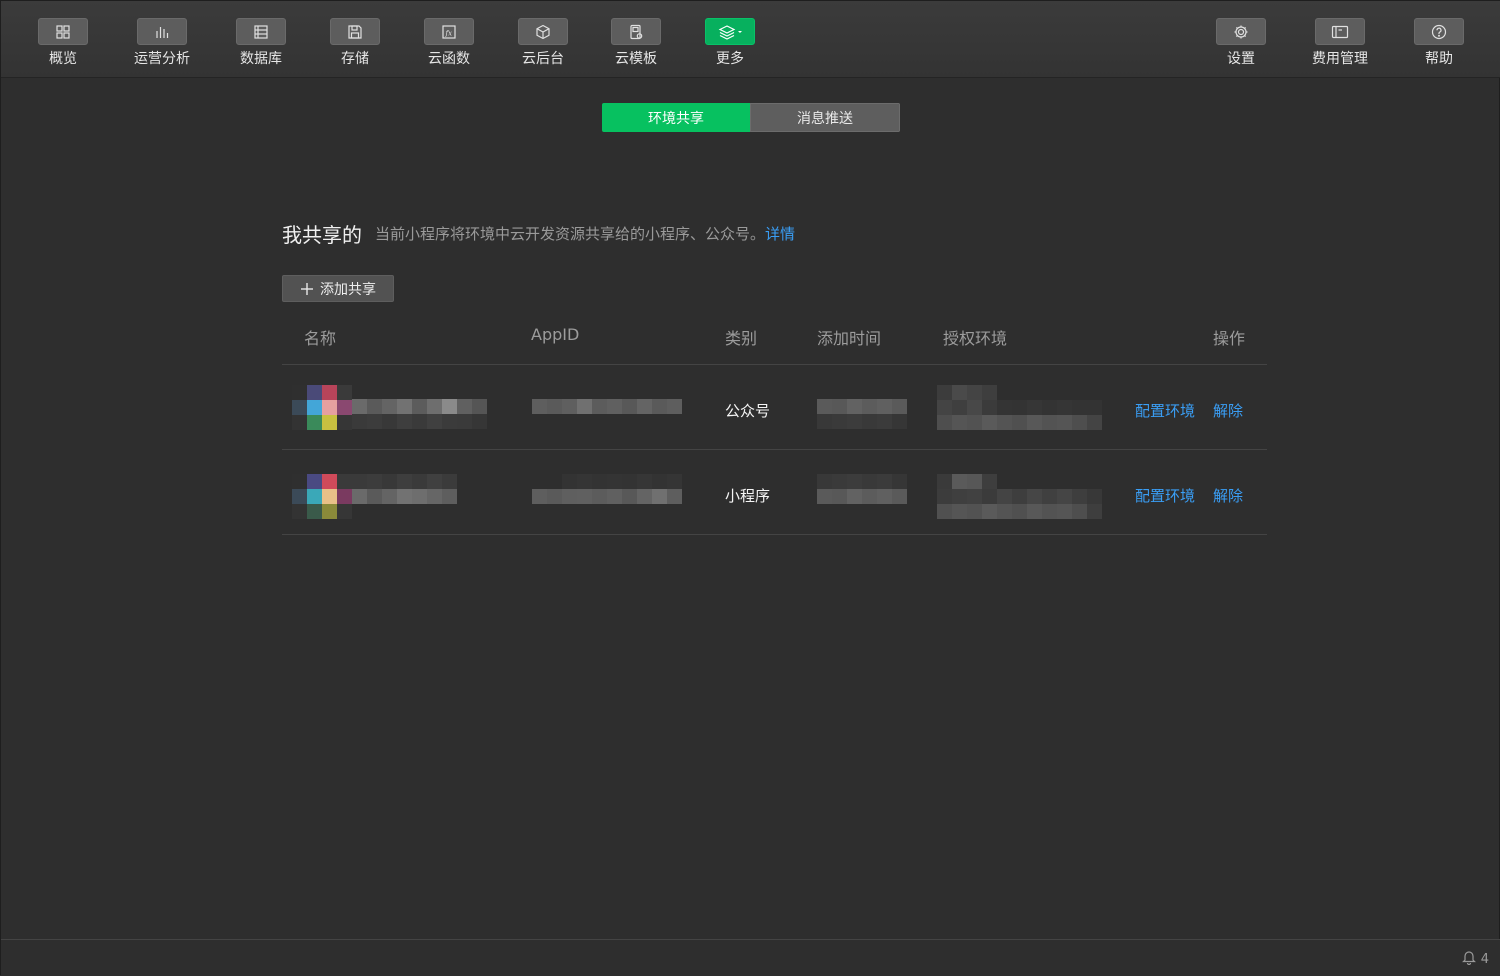 This screenshot has height=976, width=1500. I want to click on toolbar-storage: 存储, so click(355, 42).